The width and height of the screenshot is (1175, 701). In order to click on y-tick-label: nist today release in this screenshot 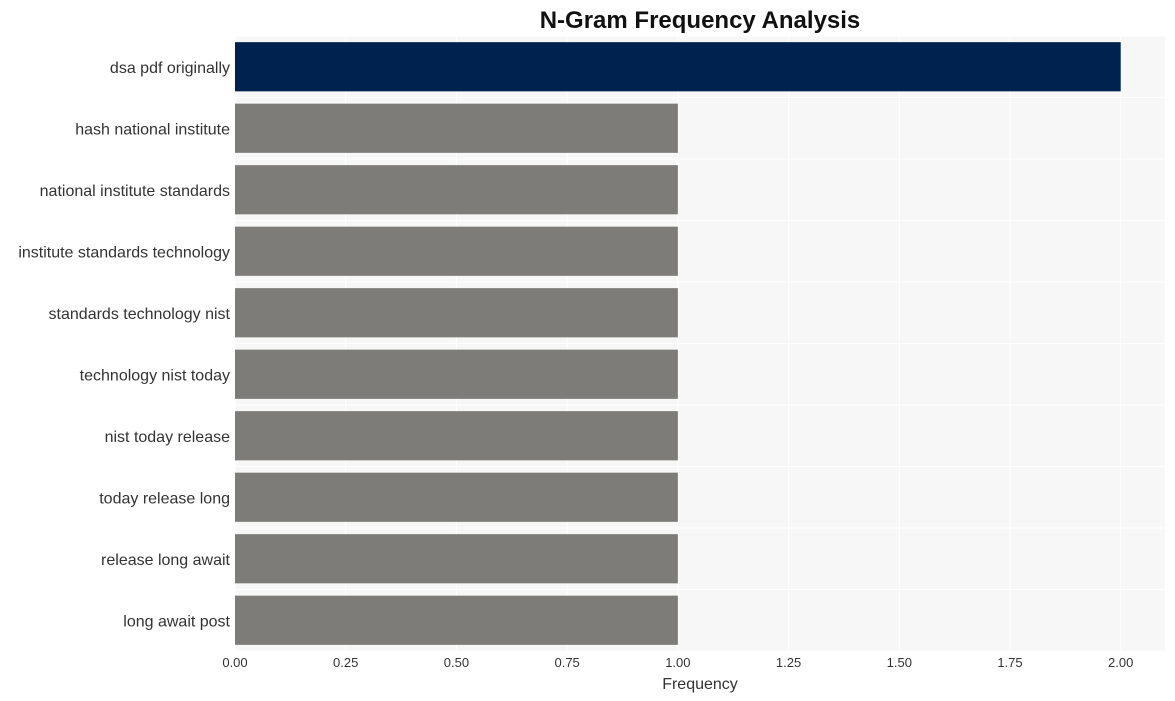, I will do `click(168, 437)`.